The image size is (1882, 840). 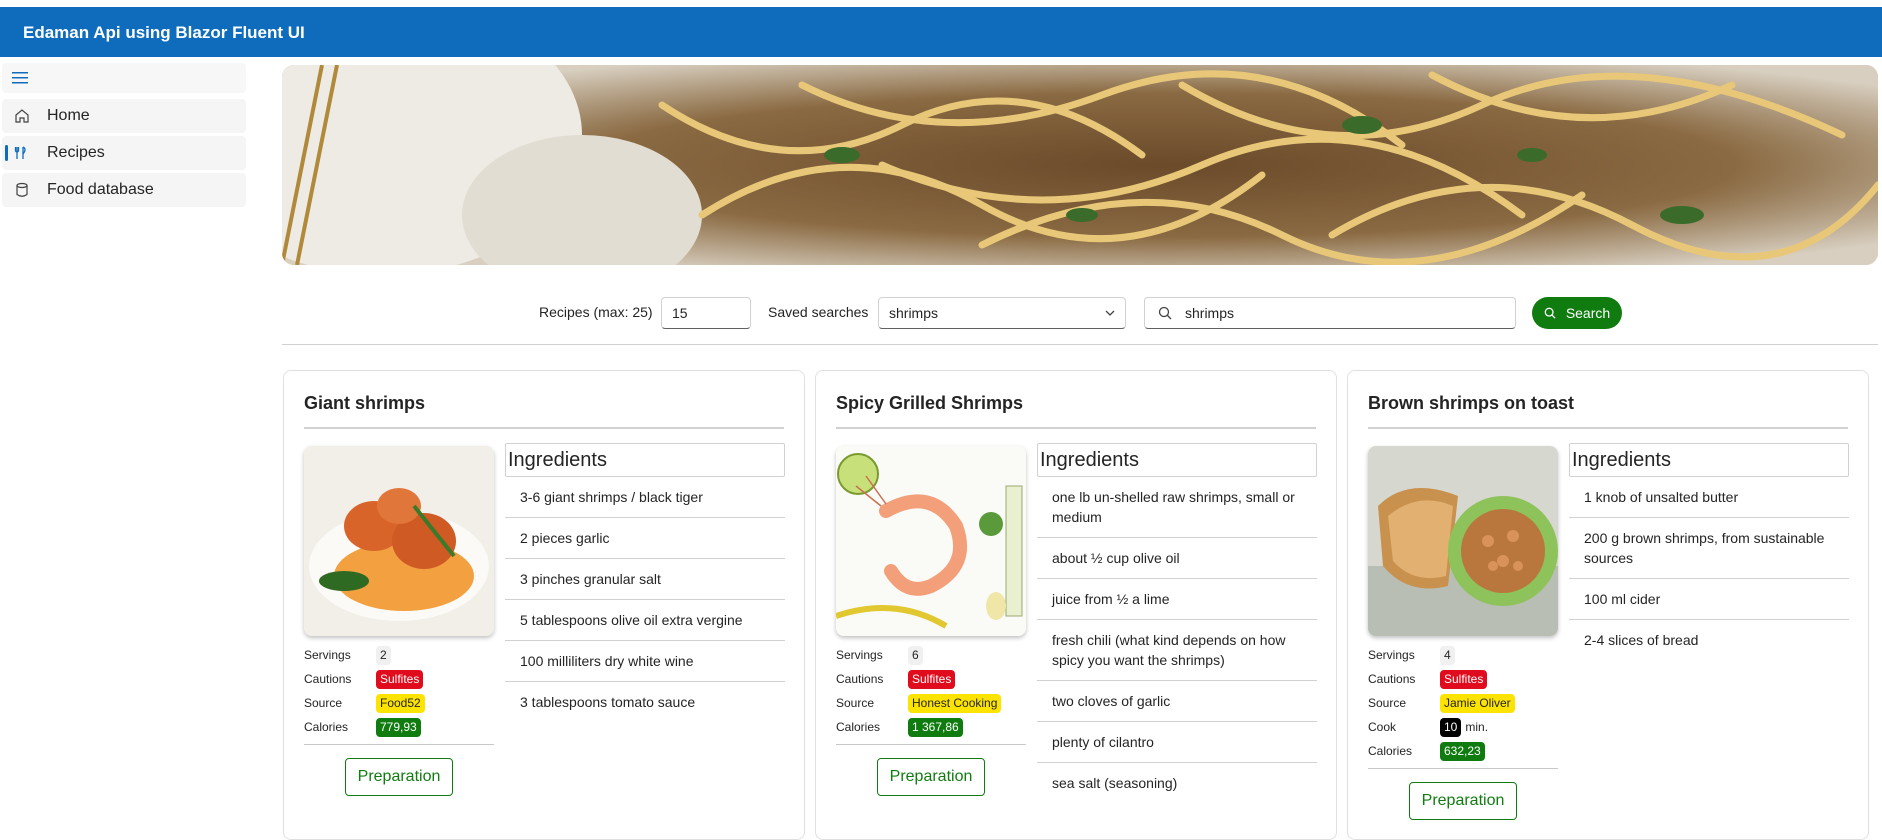 What do you see at coordinates (1002, 313) in the screenshot?
I see `saved-searches-select: shrimps` at bounding box center [1002, 313].